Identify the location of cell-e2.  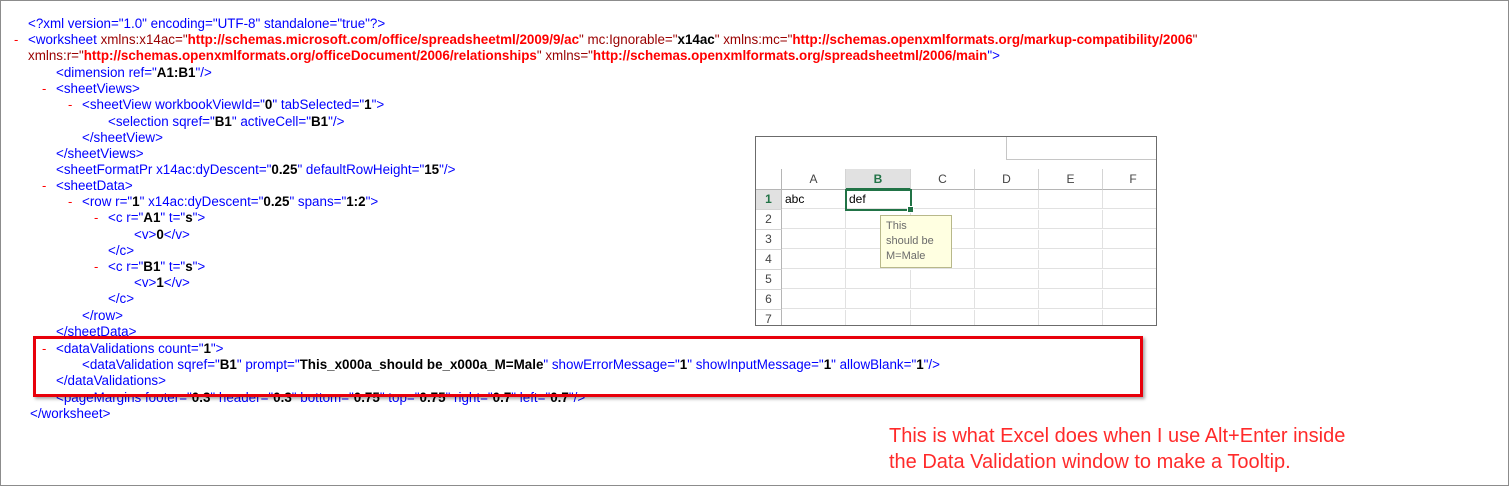
(1071, 219).